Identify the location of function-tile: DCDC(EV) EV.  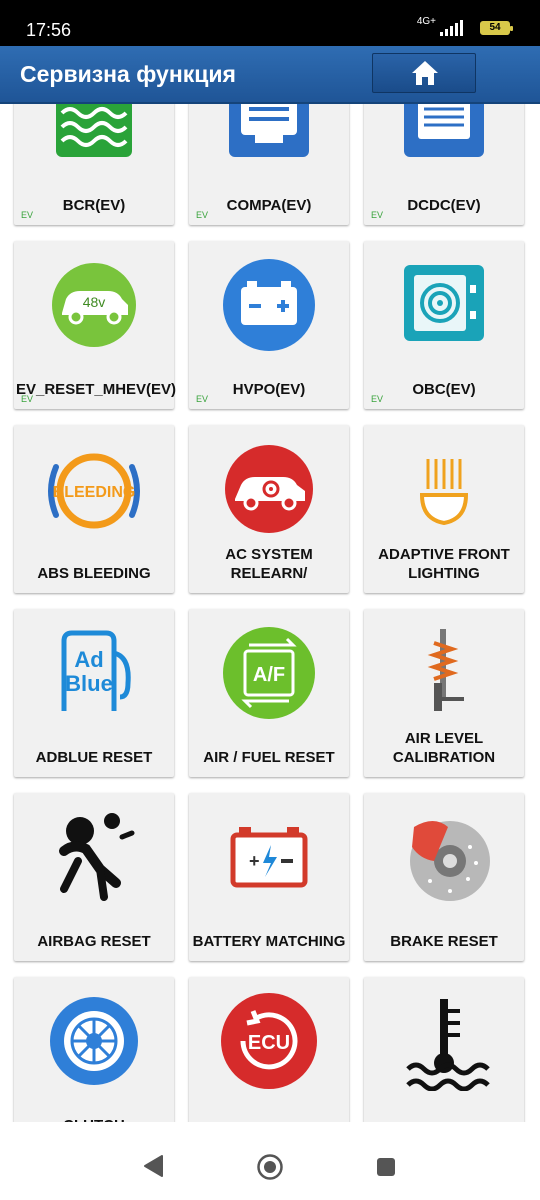
(444, 164).